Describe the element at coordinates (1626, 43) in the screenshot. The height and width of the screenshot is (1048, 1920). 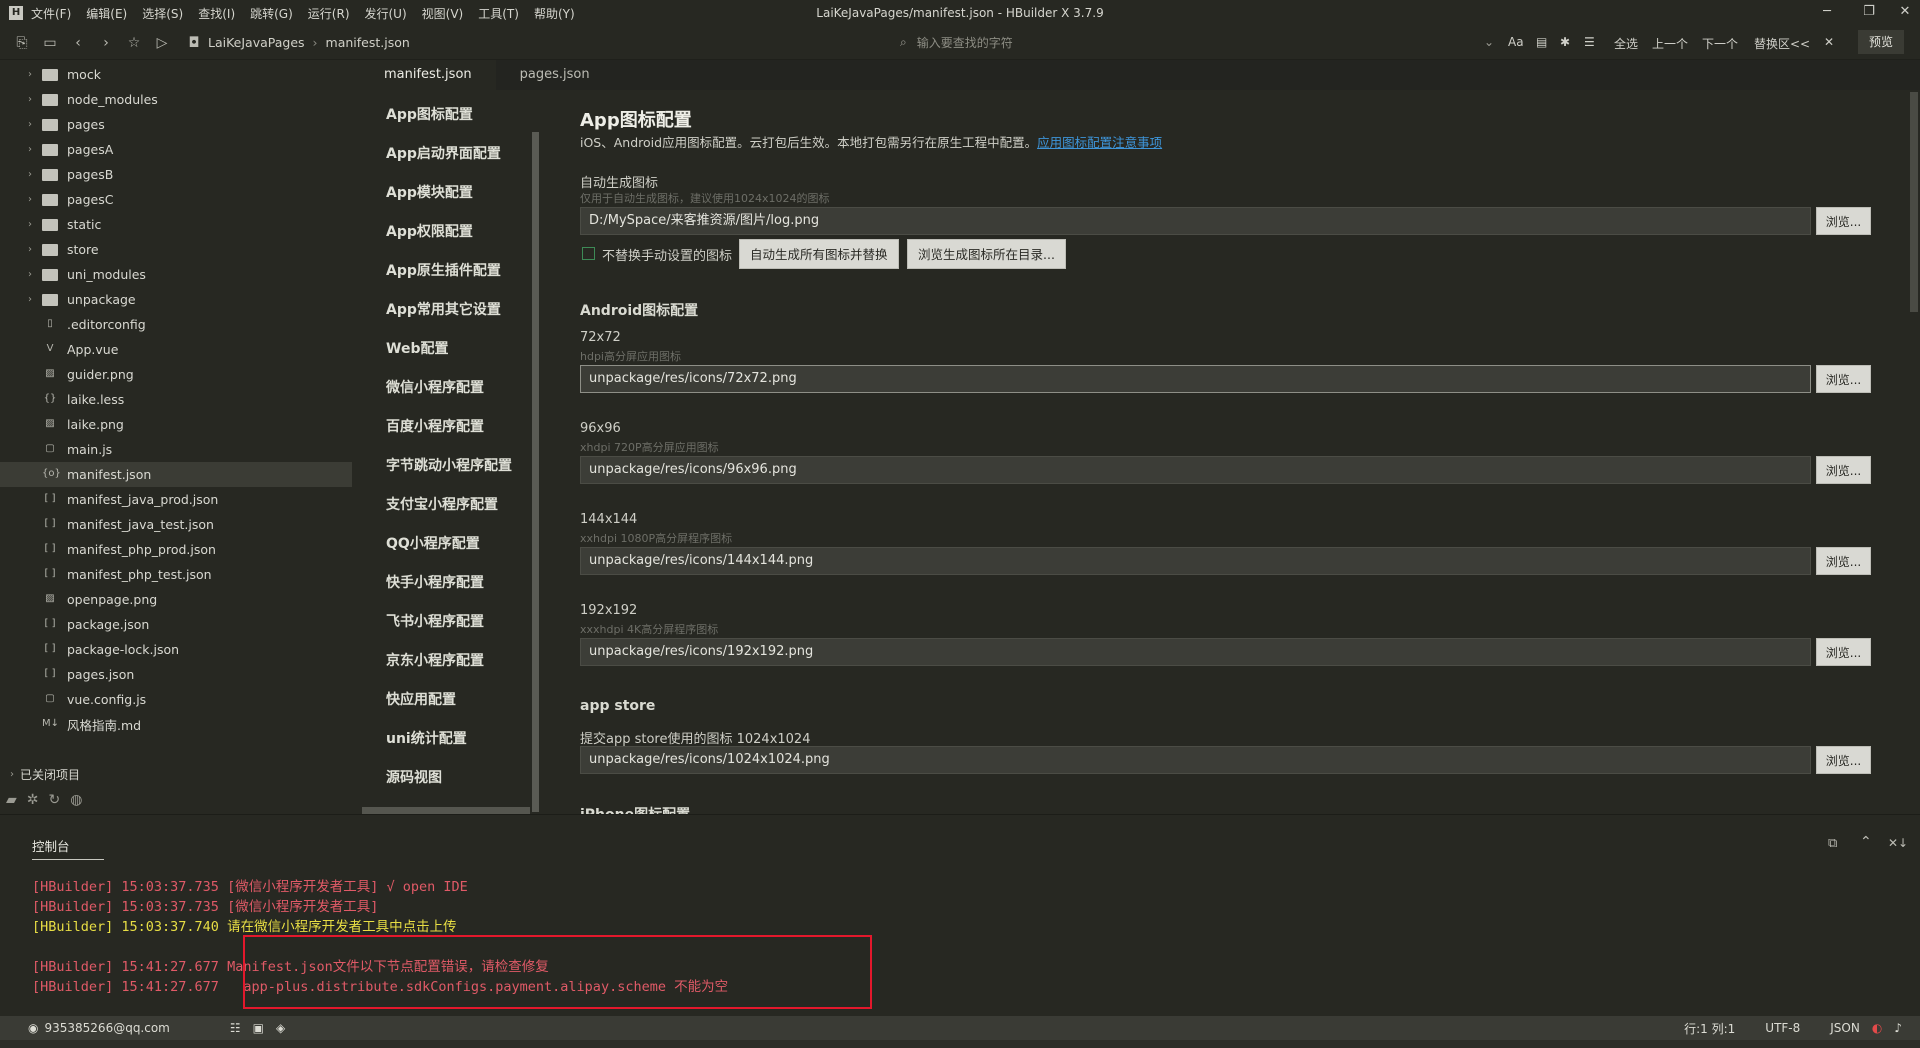
I see `select-all-button: 全选` at that location.